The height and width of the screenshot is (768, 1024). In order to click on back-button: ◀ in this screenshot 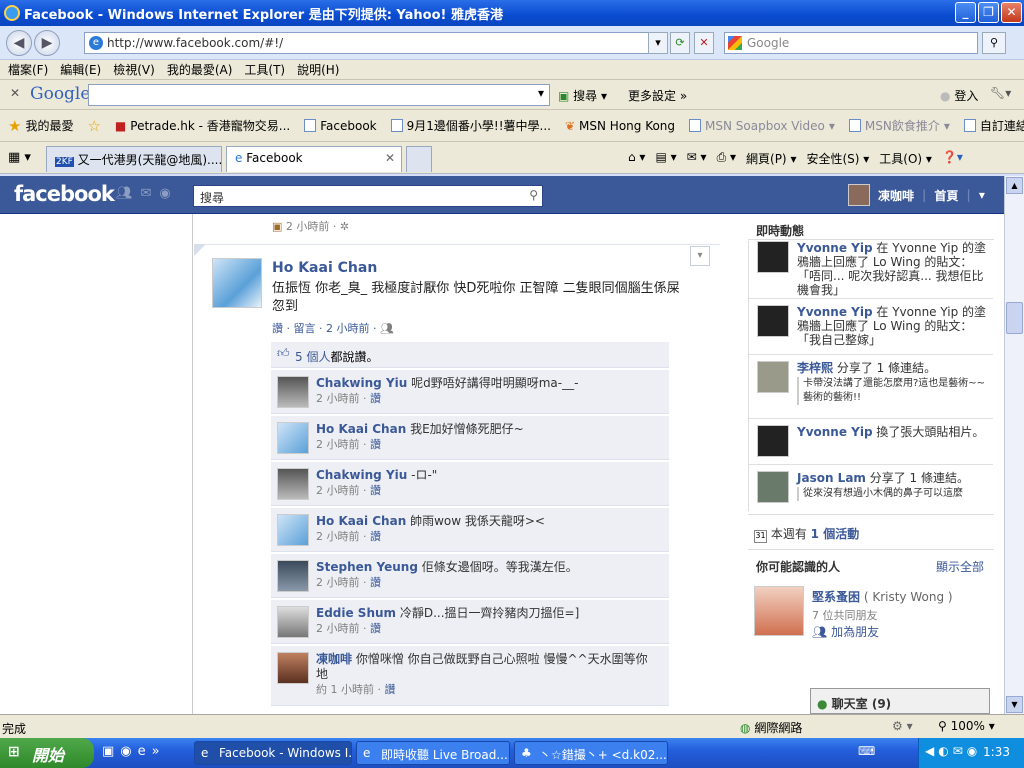, I will do `click(19, 43)`.